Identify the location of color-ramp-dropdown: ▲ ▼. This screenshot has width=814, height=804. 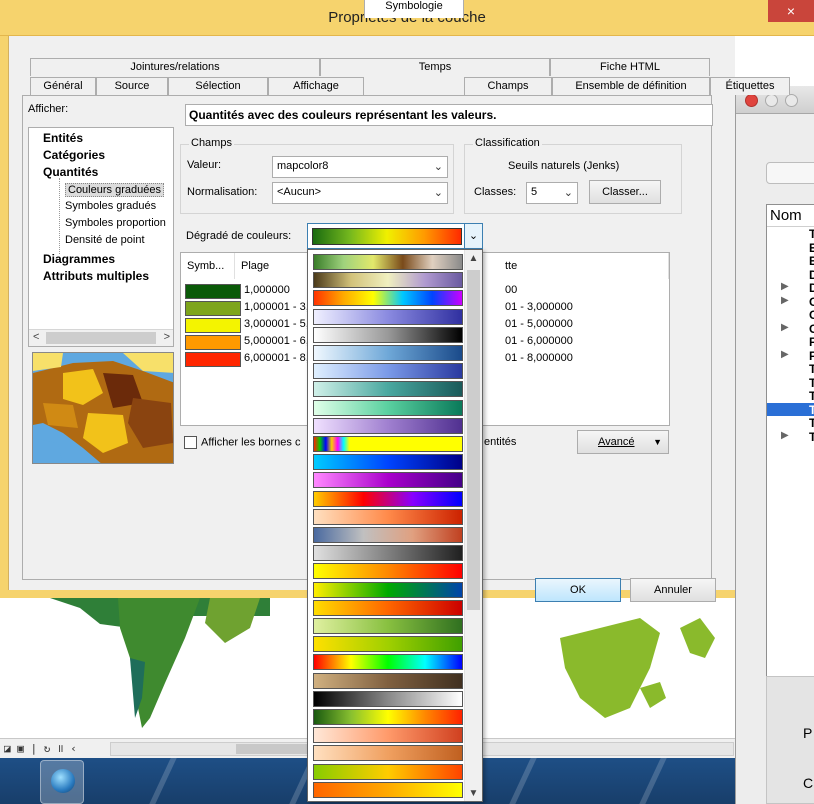
(395, 525).